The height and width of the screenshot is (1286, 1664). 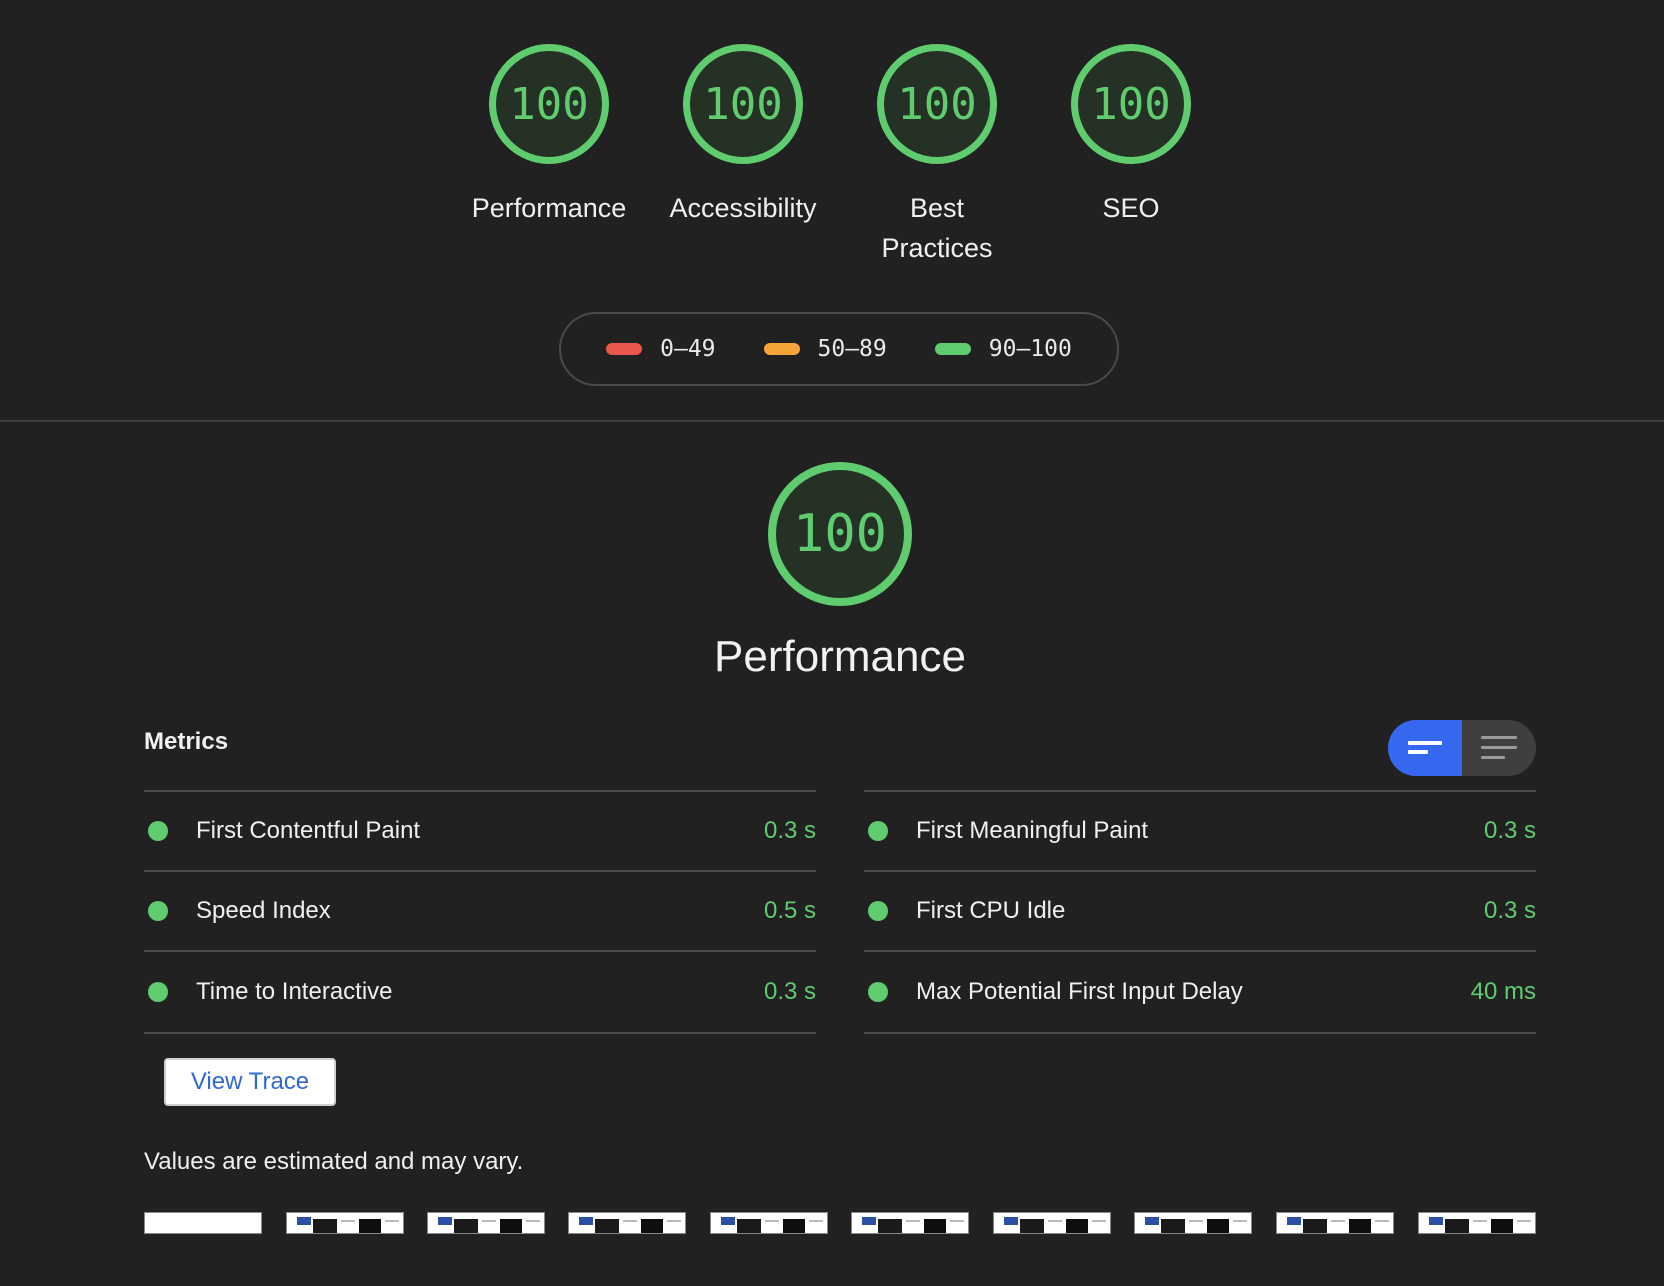 I want to click on legend-item-fail: 0–49, so click(x=661, y=349).